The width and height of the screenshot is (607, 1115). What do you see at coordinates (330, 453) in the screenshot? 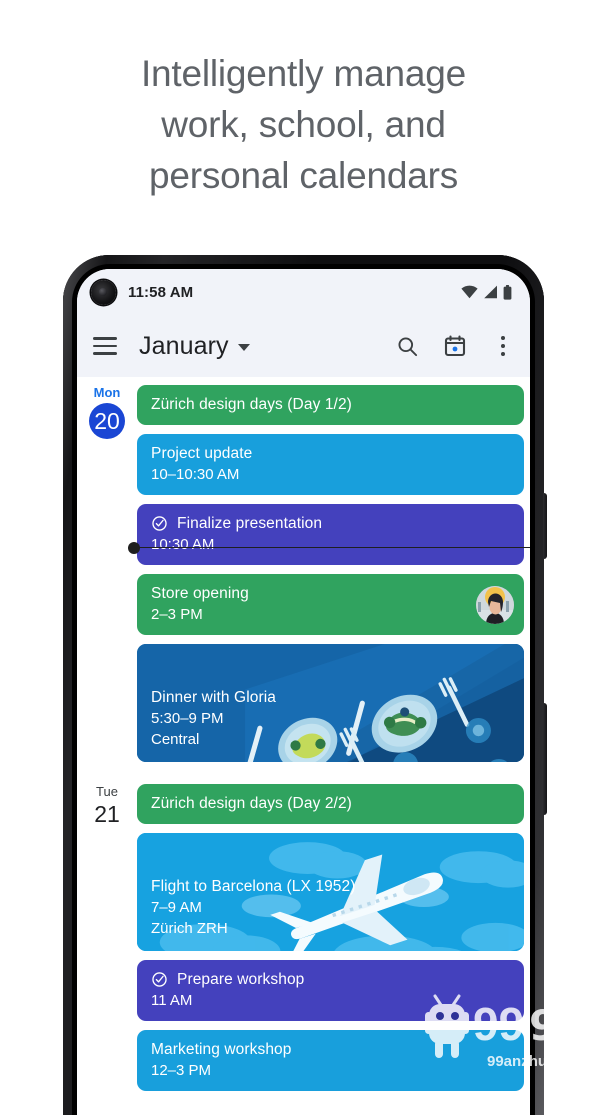
I see `event-title: Project update` at bounding box center [330, 453].